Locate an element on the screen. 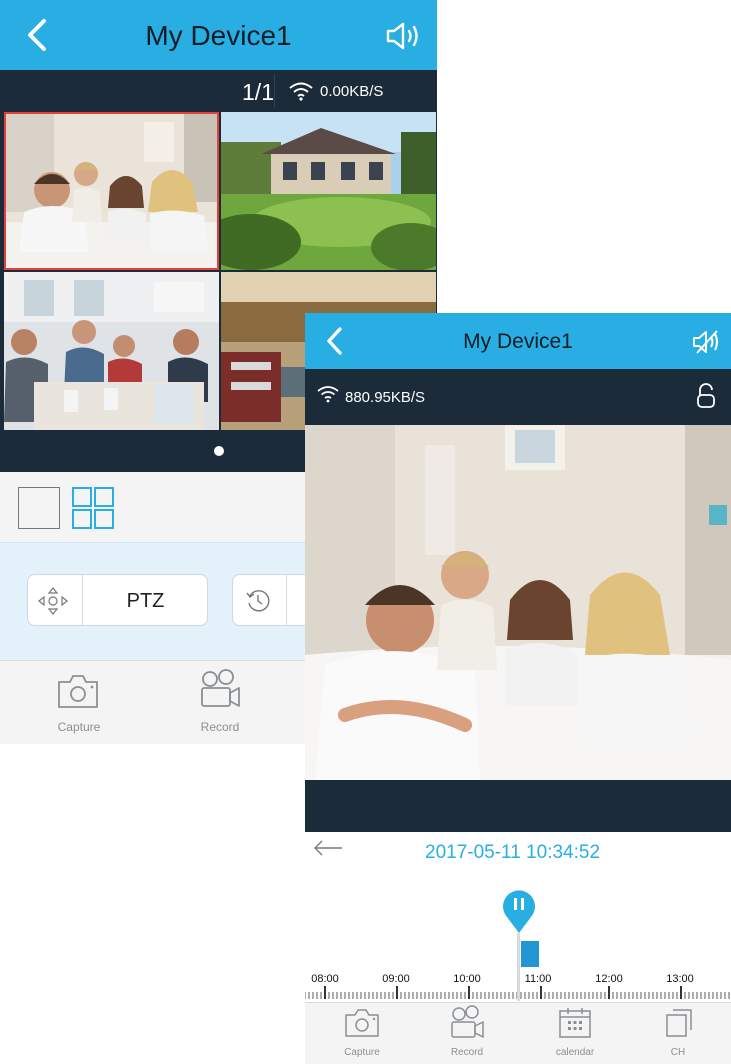 This screenshot has height=1064, width=731. playback-timestamp: 2017-05-11 10:34:52 is located at coordinates (513, 852).